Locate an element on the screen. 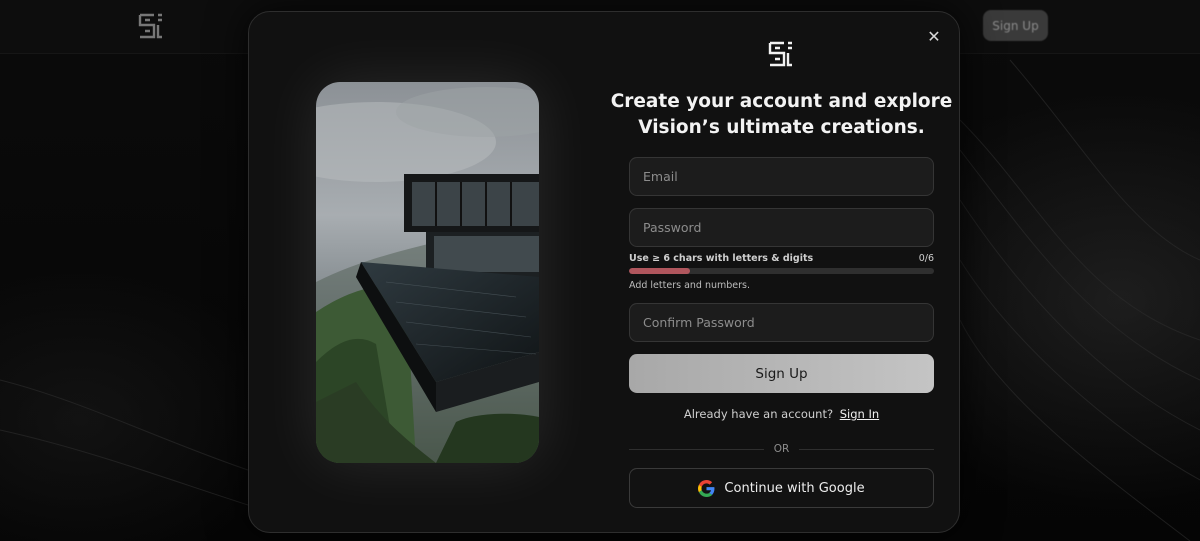 This screenshot has width=1200, height=541. signin-prompt: Already have an account? Sign In is located at coordinates (781, 414).